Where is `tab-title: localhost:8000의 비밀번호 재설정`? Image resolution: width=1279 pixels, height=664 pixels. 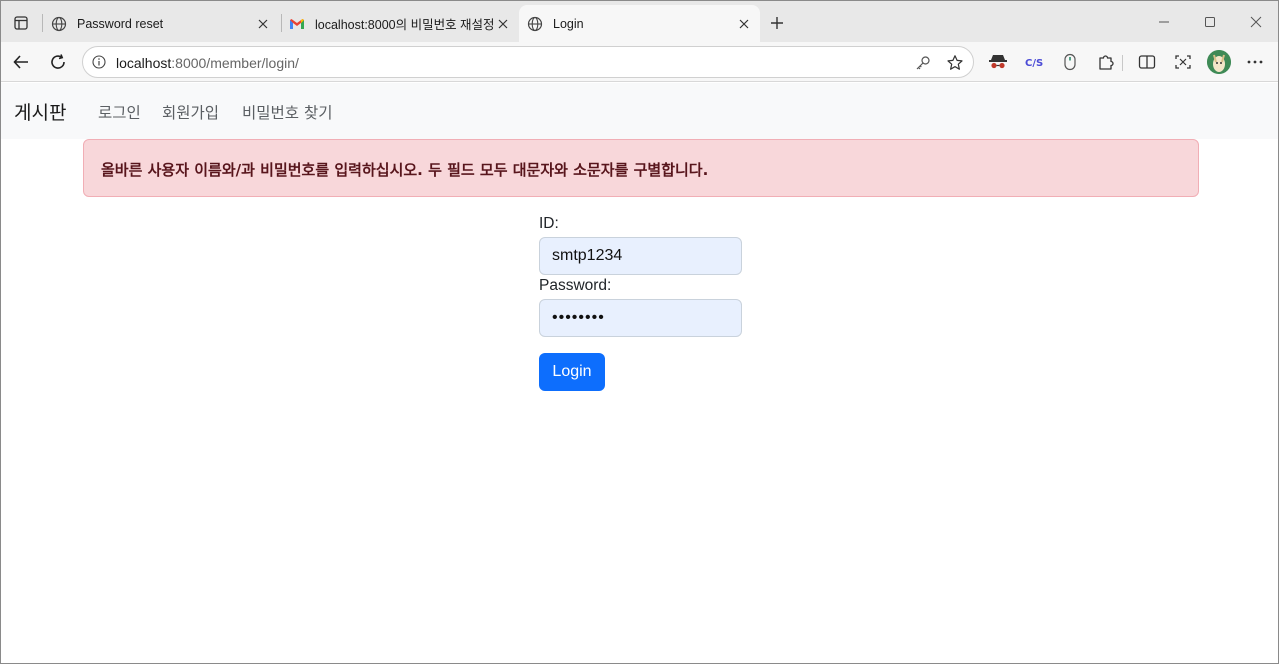 tab-title: localhost:8000의 비밀번호 재설정 is located at coordinates (404, 25).